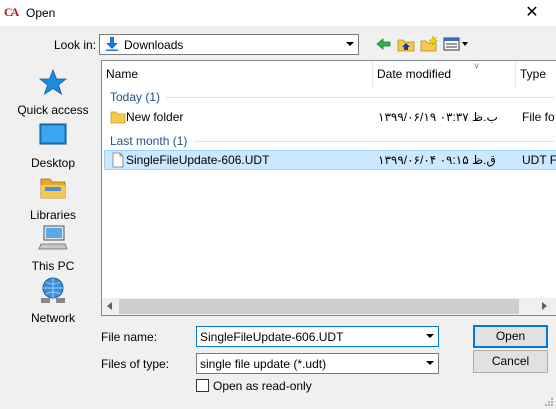 The image size is (556, 409). I want to click on filetype-select: single file update (*.udt), so click(317, 363).